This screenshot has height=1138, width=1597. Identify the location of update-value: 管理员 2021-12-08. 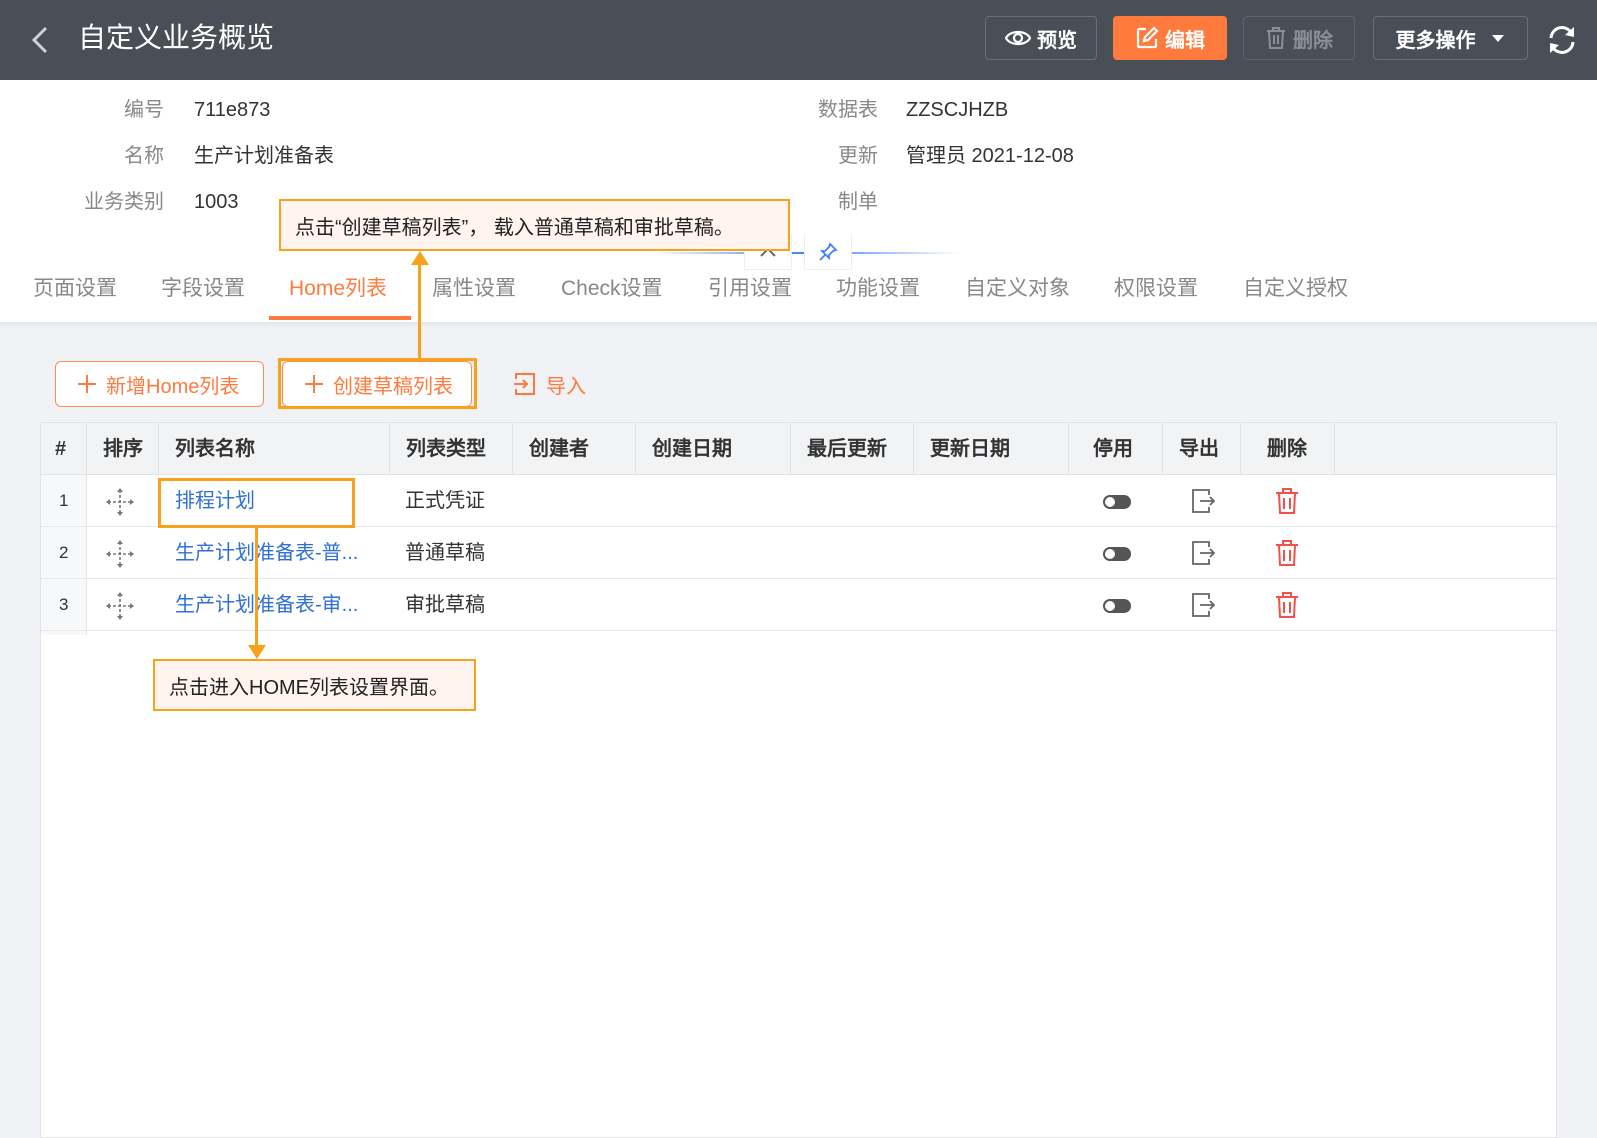
(990, 156).